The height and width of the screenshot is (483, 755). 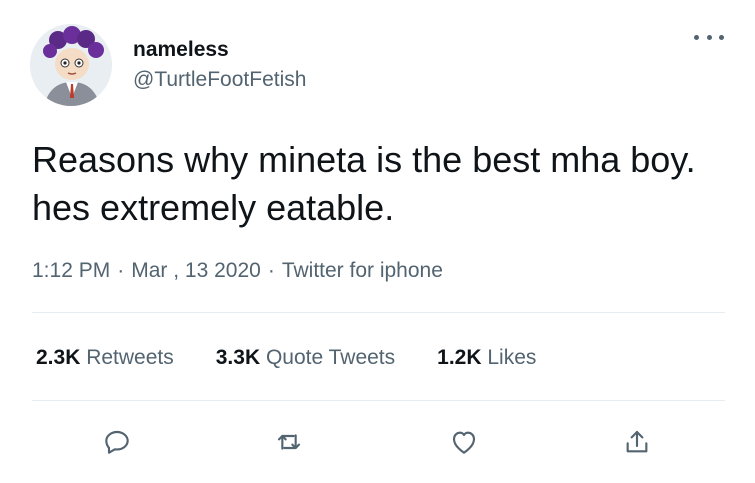 I want to click on quote-tweets-stat: 3.3K Quote Tweets, so click(x=305, y=358).